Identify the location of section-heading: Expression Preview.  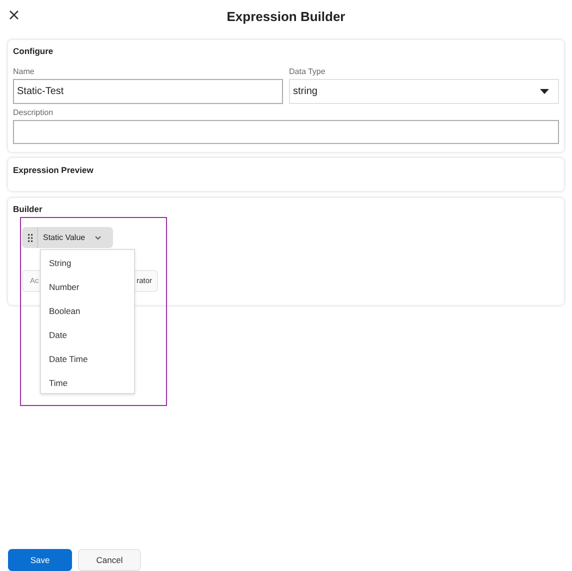
(53, 170).